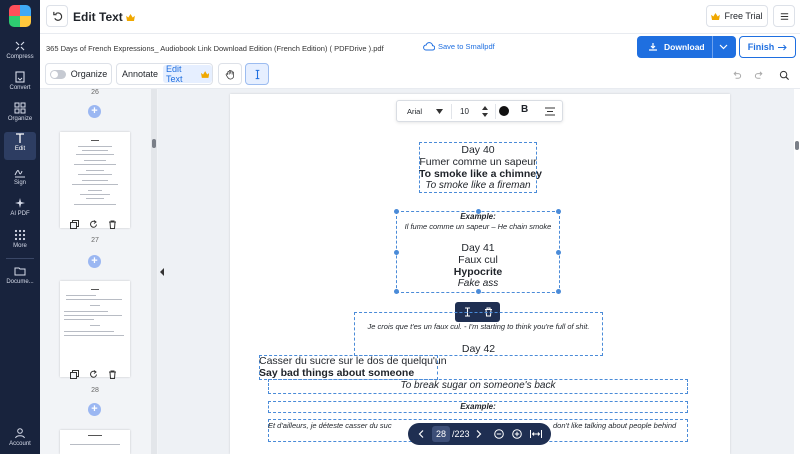 This screenshot has height=454, width=800. Describe the element at coordinates (20, 433) in the screenshot. I see `account-icon` at that location.